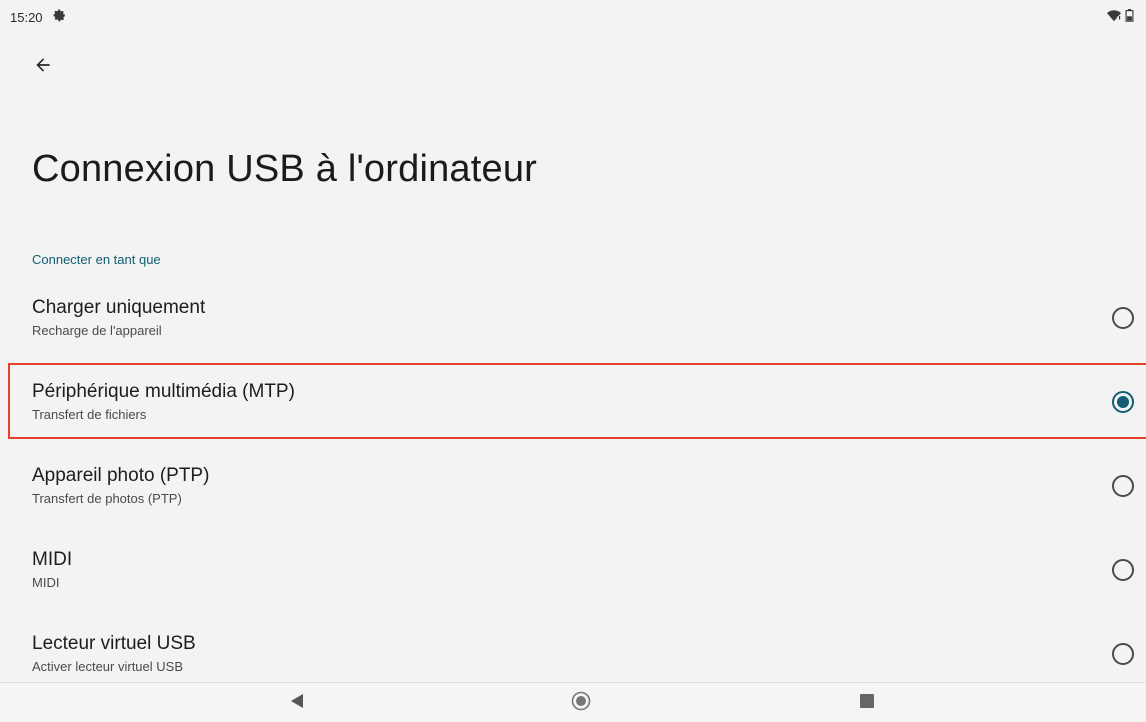  Describe the element at coordinates (163, 391) in the screenshot. I see `option-title: Périphérique multimédia (MTP)` at that location.